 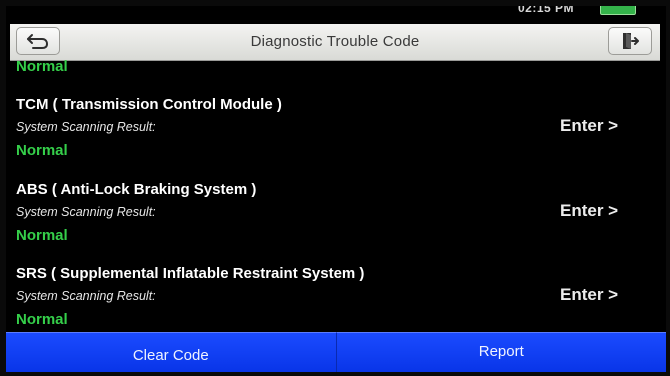 I want to click on exit-button, so click(x=630, y=41).